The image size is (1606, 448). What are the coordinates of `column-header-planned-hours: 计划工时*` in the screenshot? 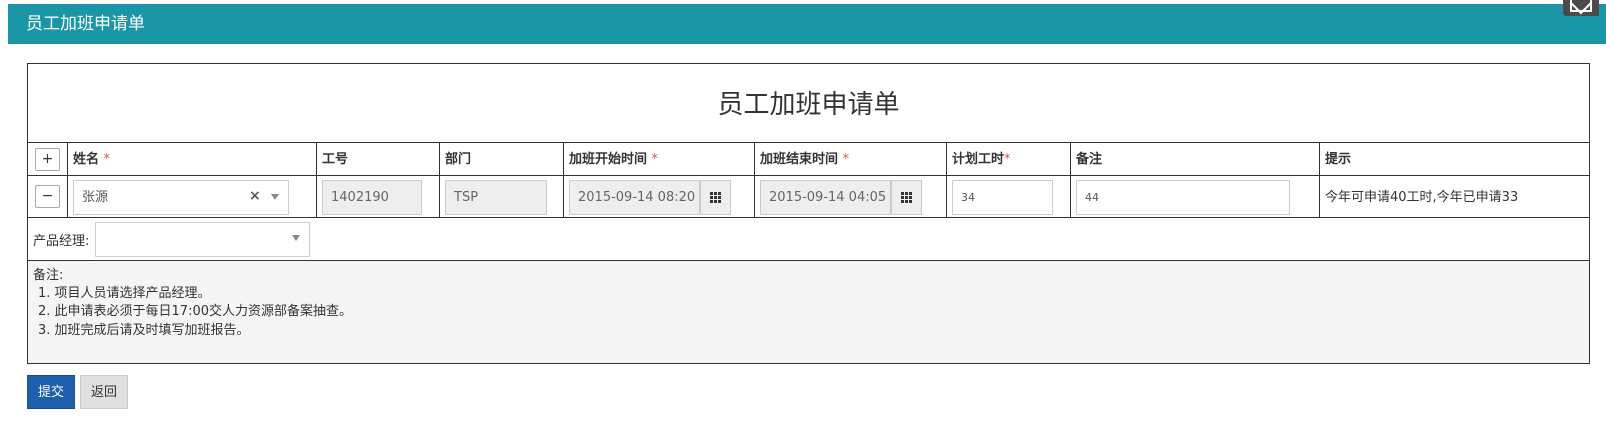 It's located at (981, 159).